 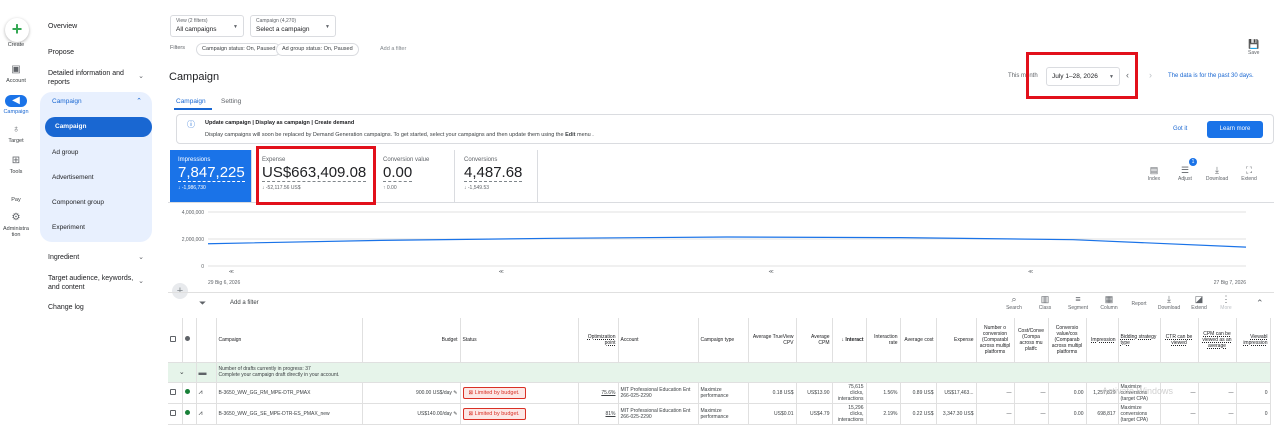 I want to click on search-button: ⌕ Search, so click(x=1014, y=302).